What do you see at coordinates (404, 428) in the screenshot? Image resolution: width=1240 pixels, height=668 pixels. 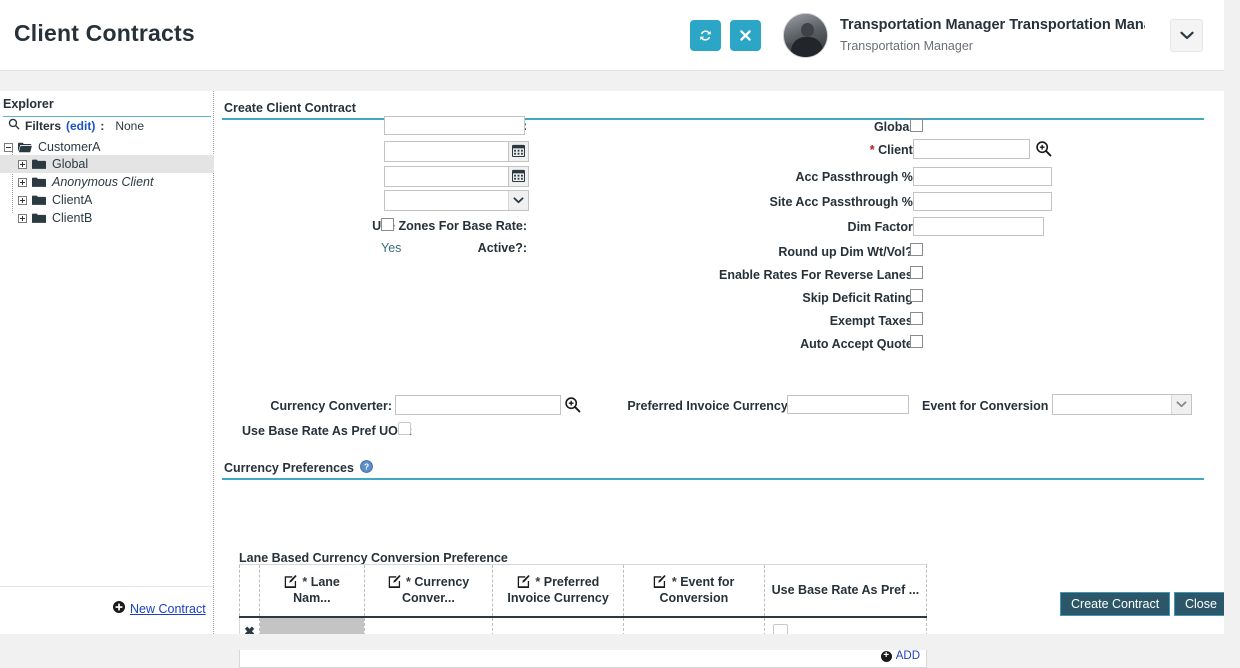 I see `use-base-rate-pref-uom-checkbox` at bounding box center [404, 428].